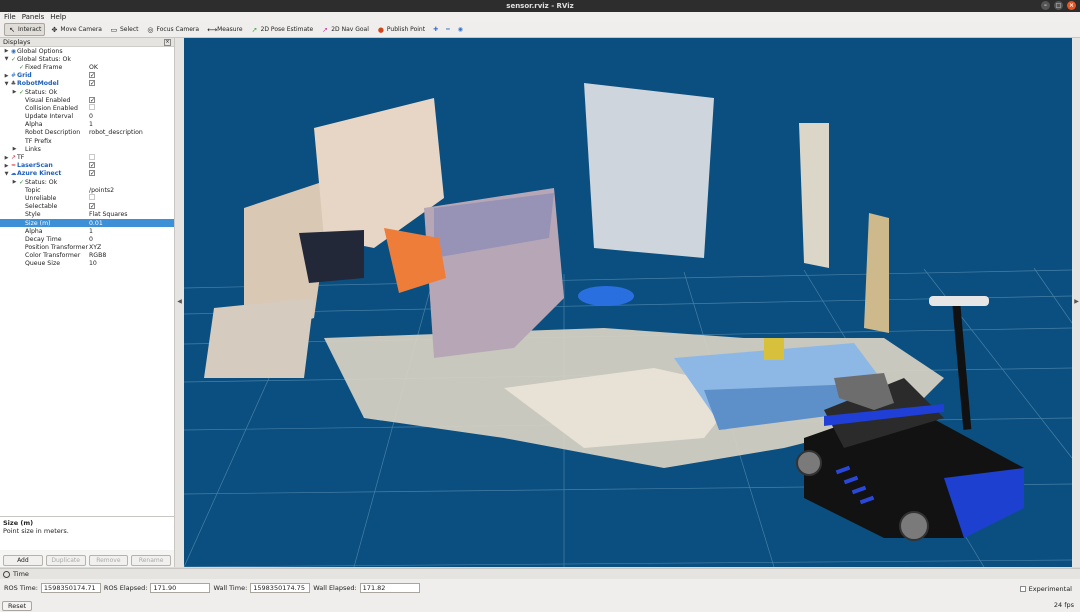 The image size is (1080, 612). What do you see at coordinates (87, 174) in the screenshot?
I see `display-row: ▼ ☁ Azure Kinect ✓` at bounding box center [87, 174].